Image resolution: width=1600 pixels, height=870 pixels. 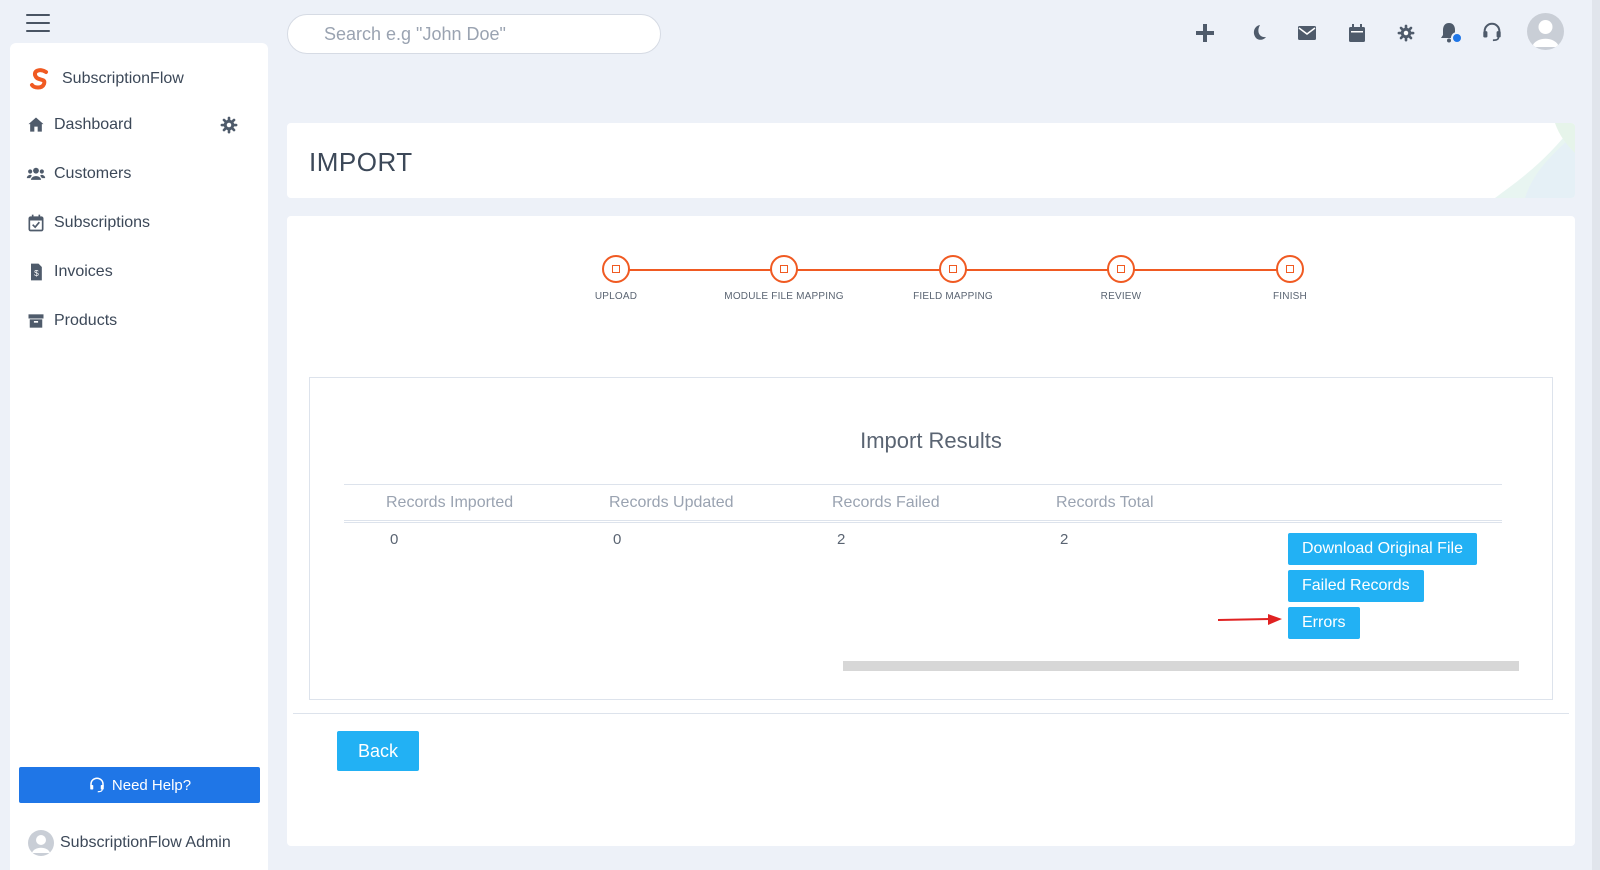 What do you see at coordinates (229, 125) in the screenshot?
I see `dashboard-settings-gear-icon` at bounding box center [229, 125].